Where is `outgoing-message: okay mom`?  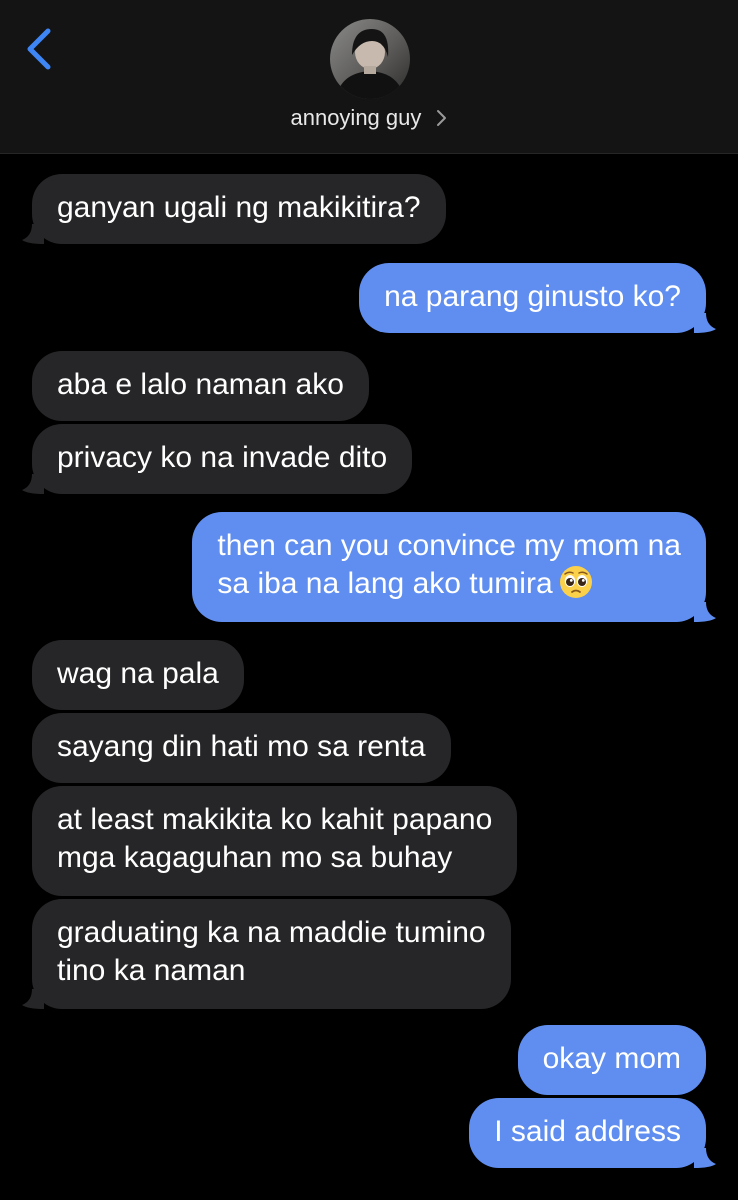
outgoing-message: okay mom is located at coordinates (611, 1060).